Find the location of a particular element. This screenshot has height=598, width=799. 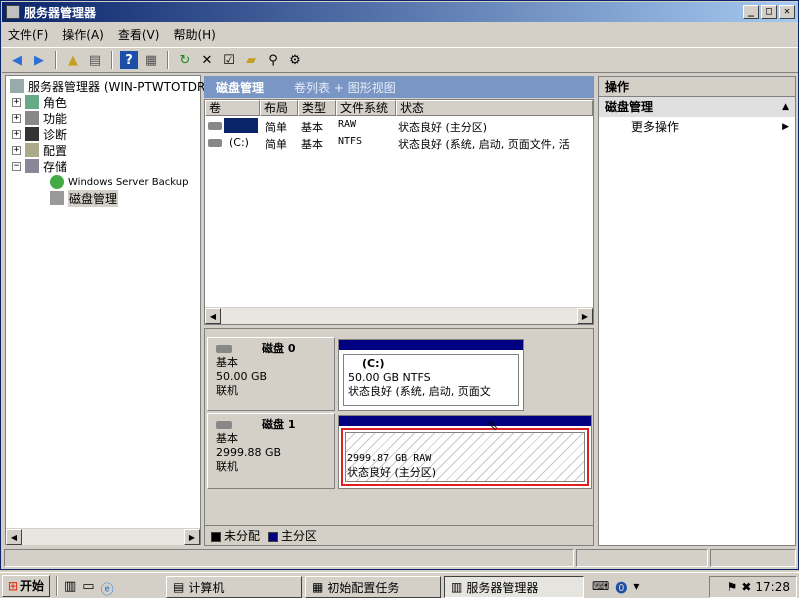

tree-item-roles: + 角色 is located at coordinates (39, 102).